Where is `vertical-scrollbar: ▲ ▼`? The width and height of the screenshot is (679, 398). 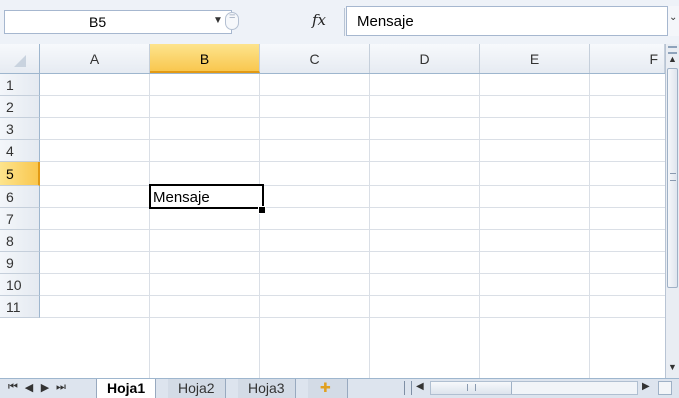
vertical-scrollbar: ▲ ▼ is located at coordinates (672, 211).